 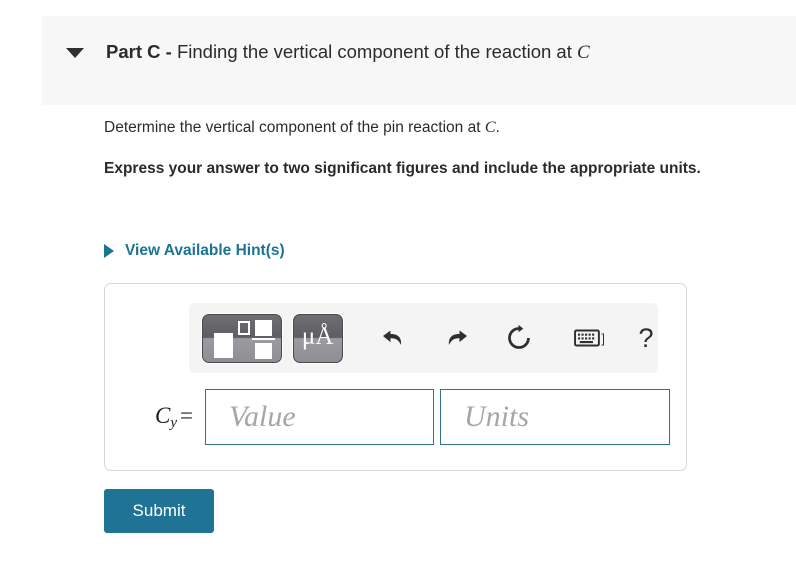 I want to click on value-input: Value, so click(x=319, y=417).